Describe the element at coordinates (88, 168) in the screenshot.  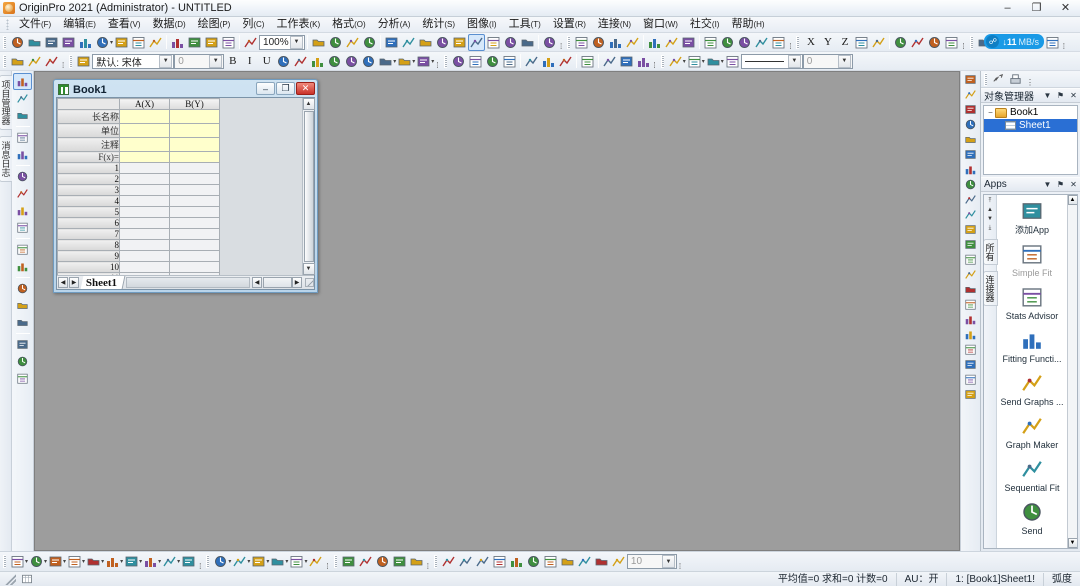
I see `row-header-0: 1` at that location.